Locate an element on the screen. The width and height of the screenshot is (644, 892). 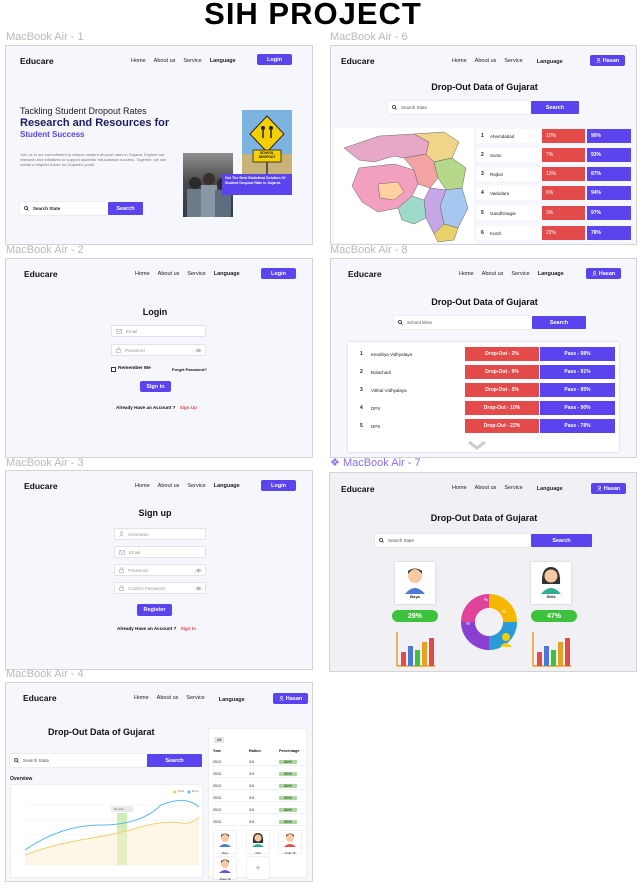
girls-card: Girls is located at coordinates (551, 583).